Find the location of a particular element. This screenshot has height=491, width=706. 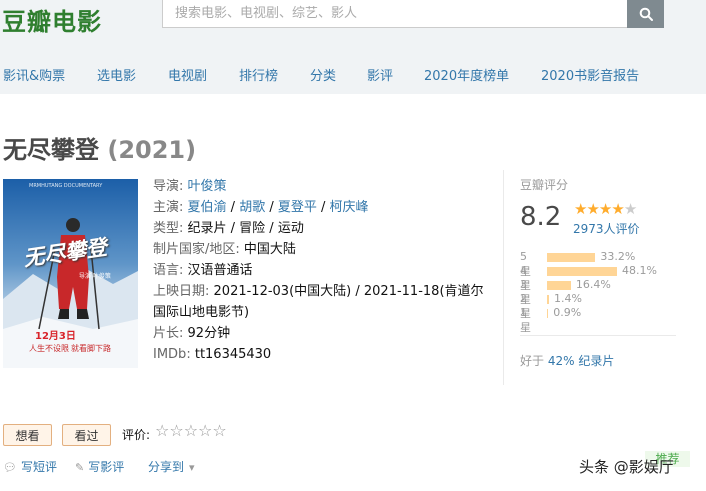

write-short-review-link: 💬︎ 写短评 is located at coordinates (30, 466).